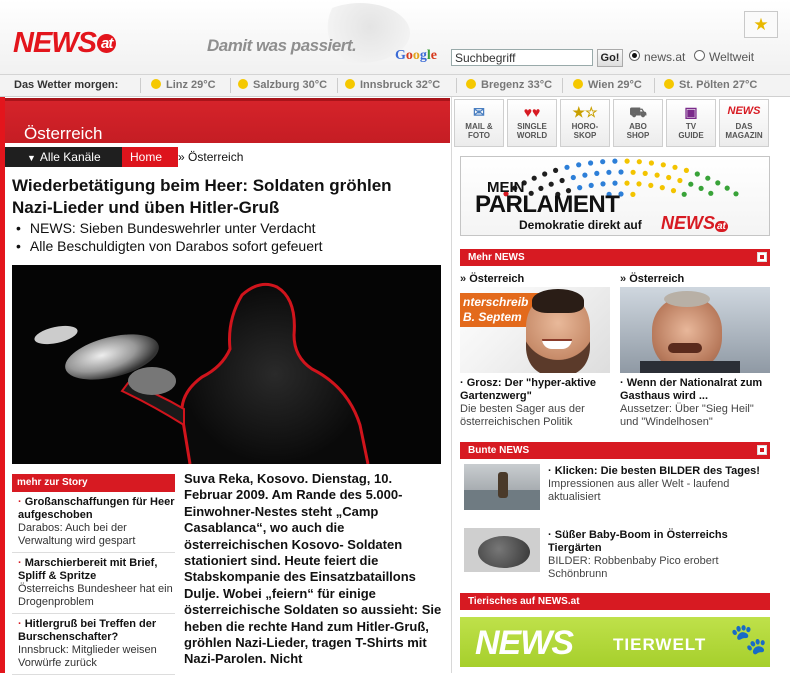 This screenshot has height=675, width=790. What do you see at coordinates (211, 157) in the screenshot?
I see `breadcrumb: » Österreich` at bounding box center [211, 157].